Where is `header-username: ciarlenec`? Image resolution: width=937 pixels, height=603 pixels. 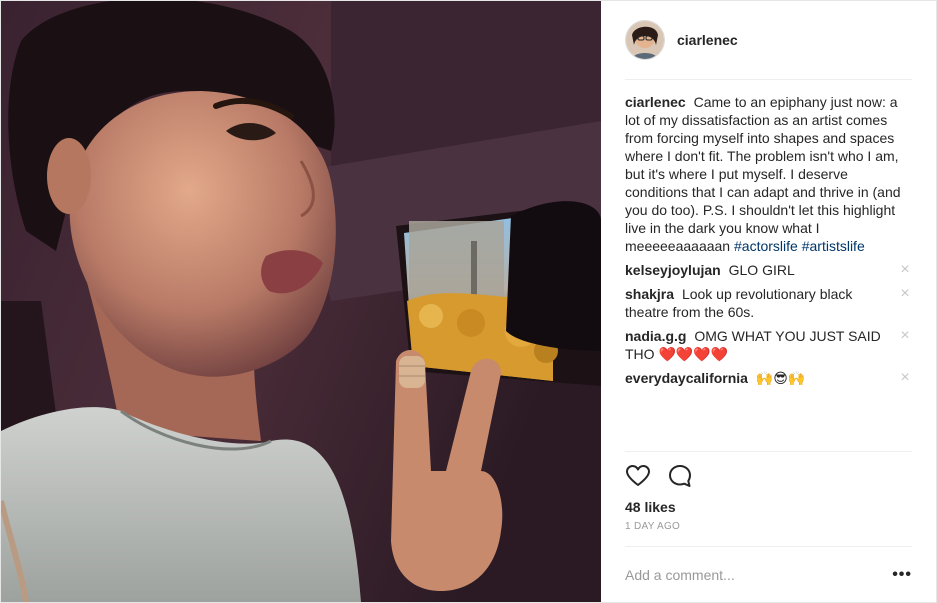 header-username: ciarlenec is located at coordinates (707, 40).